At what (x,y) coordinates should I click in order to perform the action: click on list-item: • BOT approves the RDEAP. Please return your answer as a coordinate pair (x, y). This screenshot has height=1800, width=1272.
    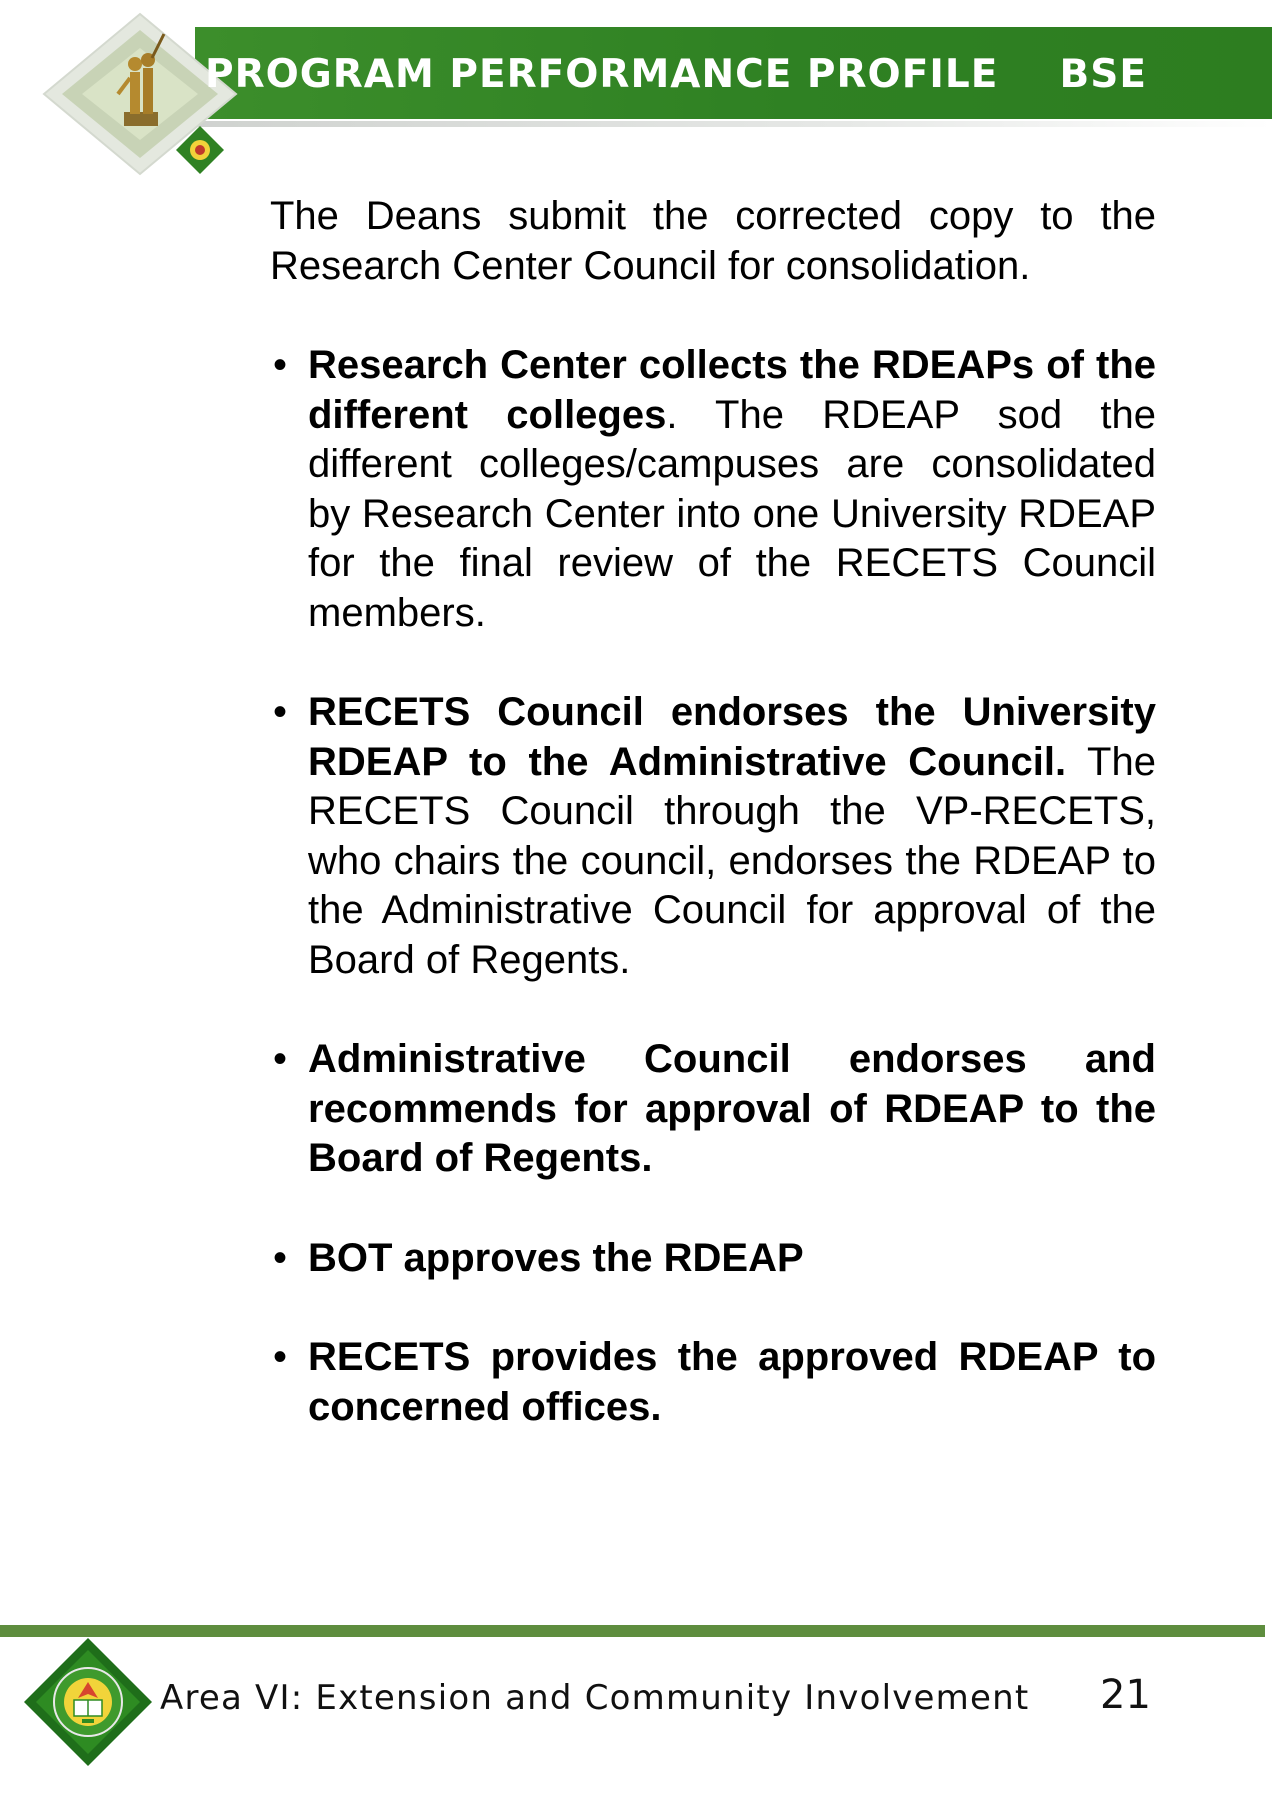
    Looking at the image, I should click on (713, 1259).